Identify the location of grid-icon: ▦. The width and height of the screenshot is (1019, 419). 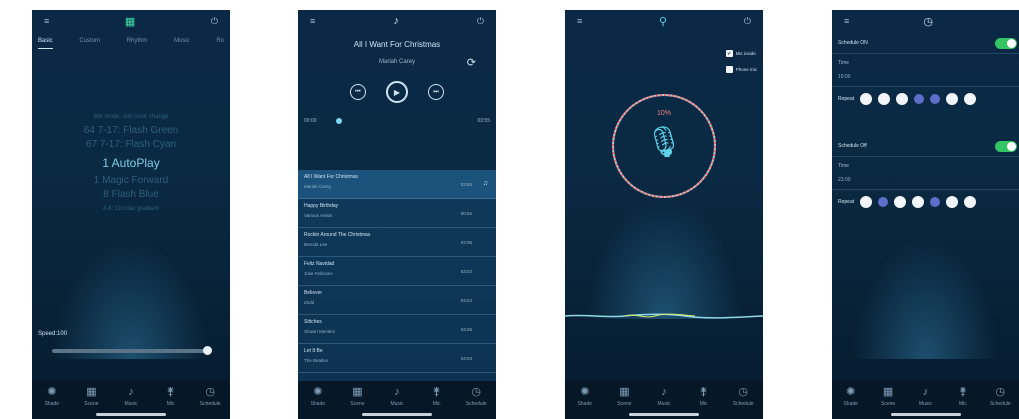
(357, 392).